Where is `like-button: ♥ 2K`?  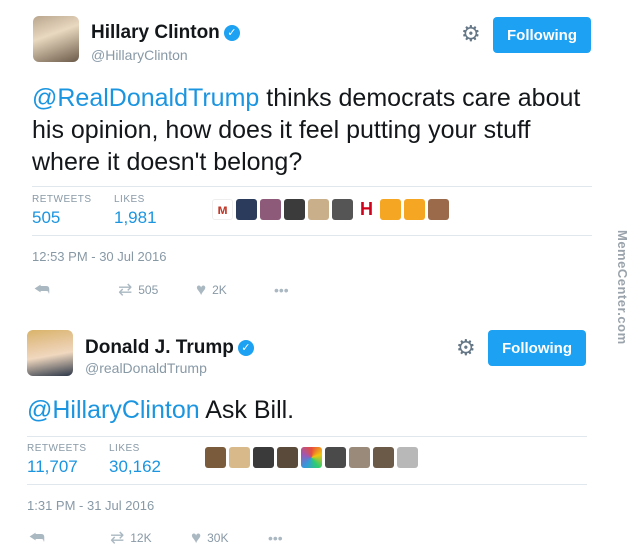
like-button: ♥ 2K is located at coordinates (211, 290).